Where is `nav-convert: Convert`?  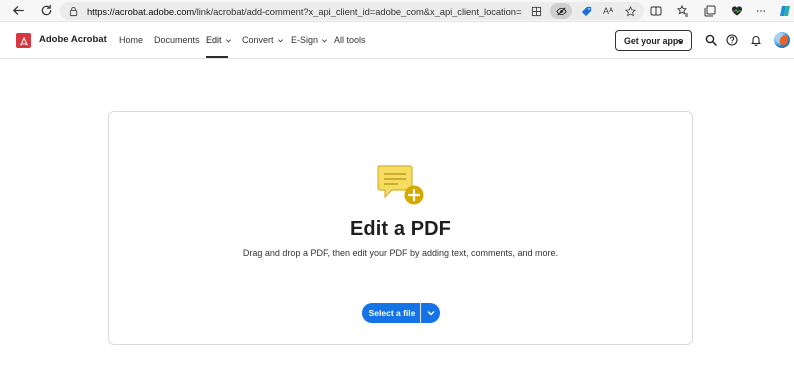
nav-convert: Convert is located at coordinates (263, 40).